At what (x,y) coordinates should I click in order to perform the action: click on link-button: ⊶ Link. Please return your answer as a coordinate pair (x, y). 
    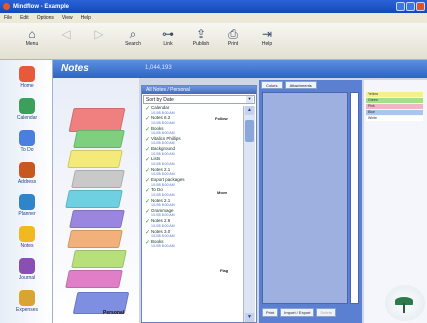
    Looking at the image, I should click on (168, 37).